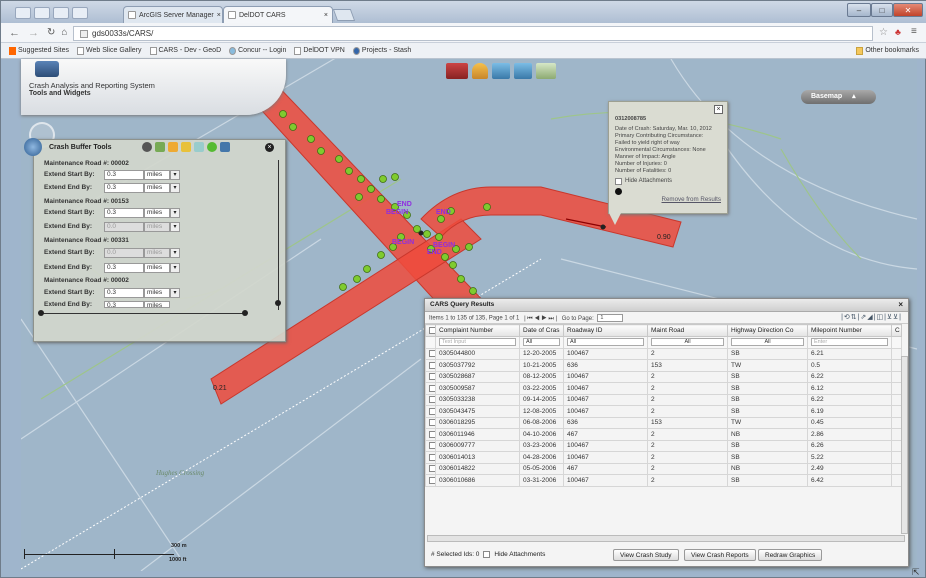 The image size is (926, 578). Describe the element at coordinates (430, 330) in the screenshot. I see `select-all-checkbox` at that location.